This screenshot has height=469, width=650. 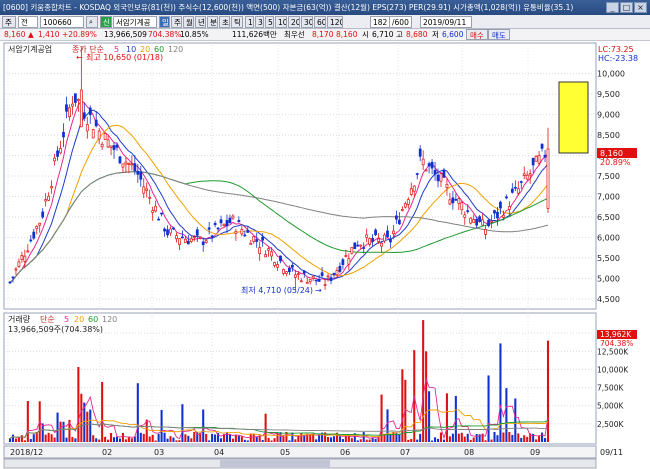 What do you see at coordinates (380, 22) in the screenshot?
I see `display-count-input: 182` at bounding box center [380, 22].